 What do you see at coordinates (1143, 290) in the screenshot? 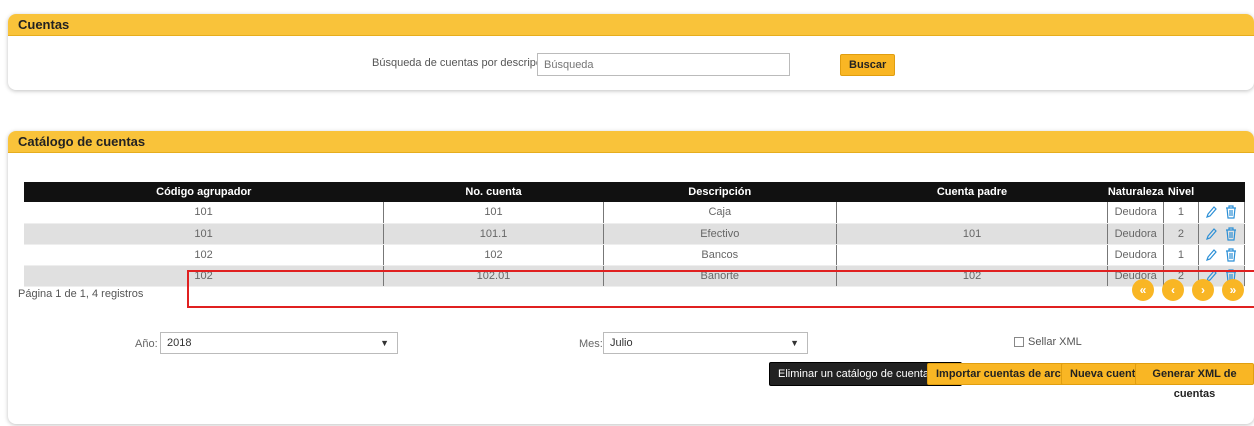
I see `first-page-button: «` at bounding box center [1143, 290].